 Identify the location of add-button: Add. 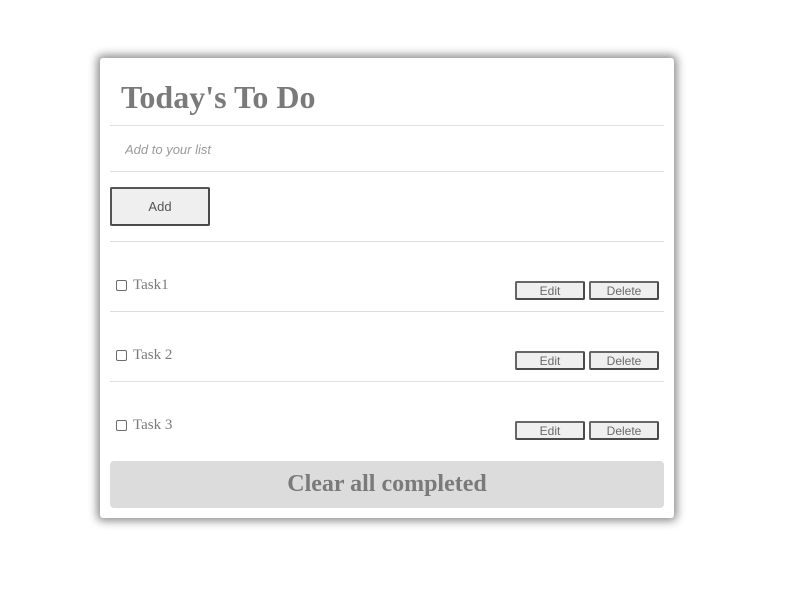
(160, 206).